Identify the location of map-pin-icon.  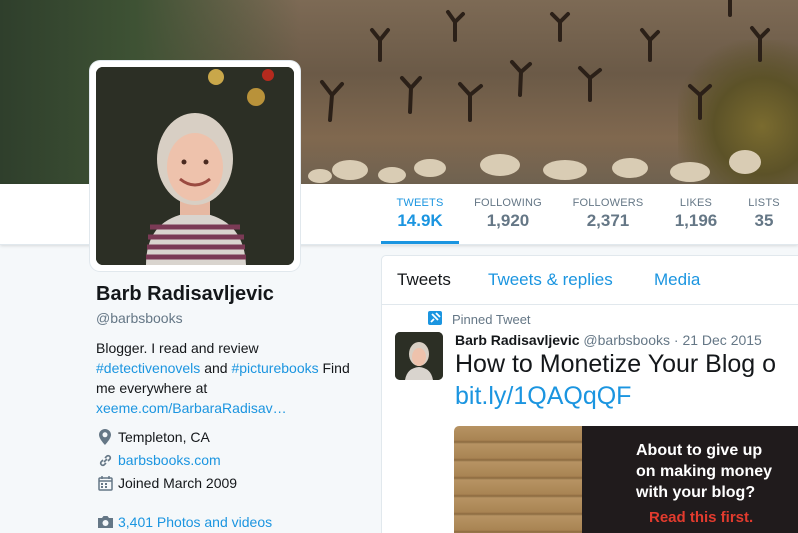
(105, 437).